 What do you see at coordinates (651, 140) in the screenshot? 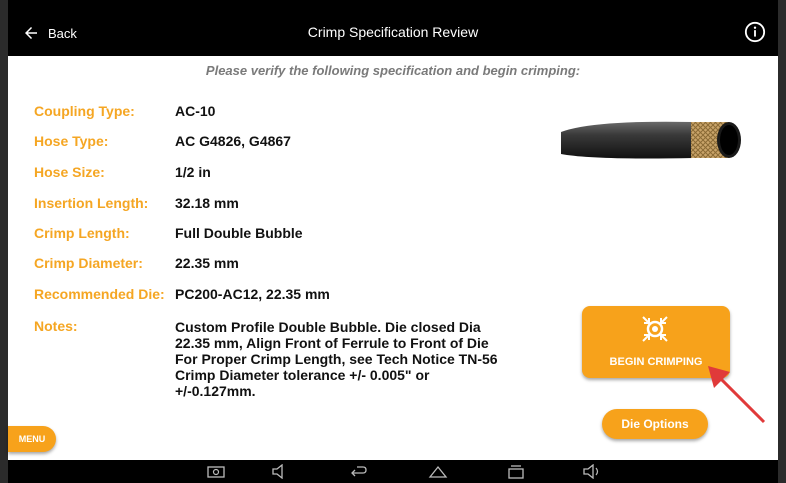
I see `hose-image` at bounding box center [651, 140].